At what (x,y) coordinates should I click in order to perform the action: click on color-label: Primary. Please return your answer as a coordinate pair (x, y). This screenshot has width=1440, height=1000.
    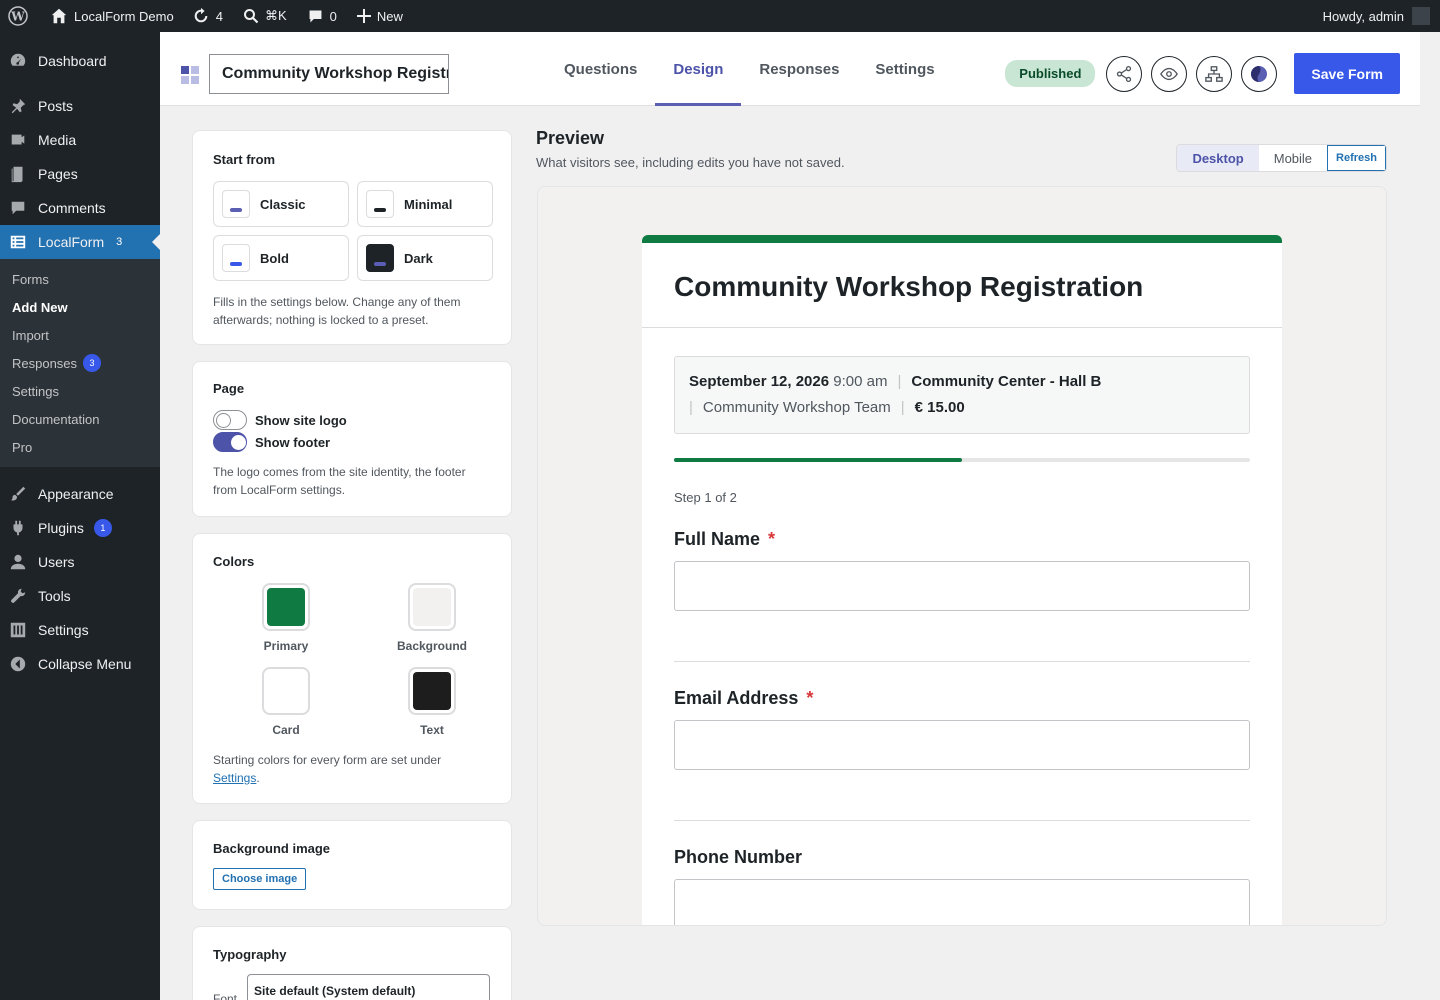
    Looking at the image, I should click on (286, 646).